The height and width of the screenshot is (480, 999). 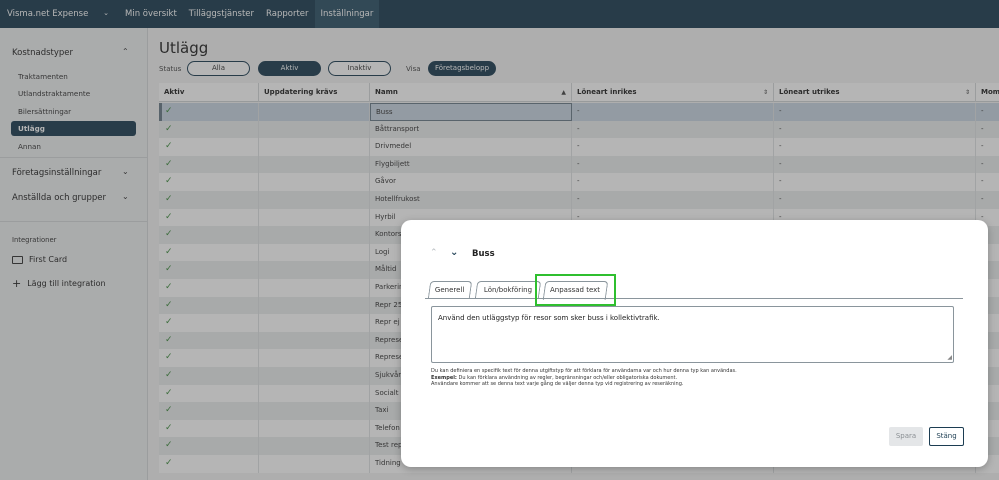 I want to click on tab-label: Lön/bokföring, so click(x=507, y=290).